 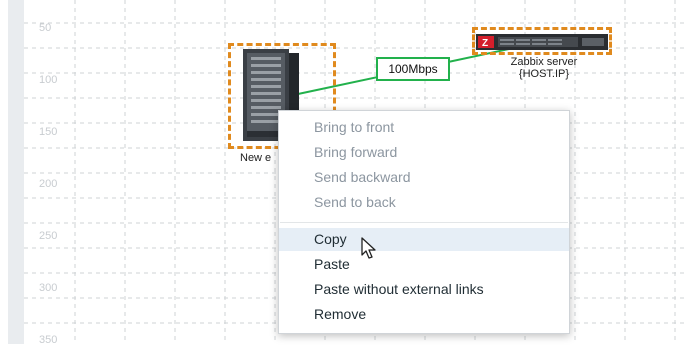 What do you see at coordinates (542, 44) in the screenshot?
I see `rack-server-icon: Z` at bounding box center [542, 44].